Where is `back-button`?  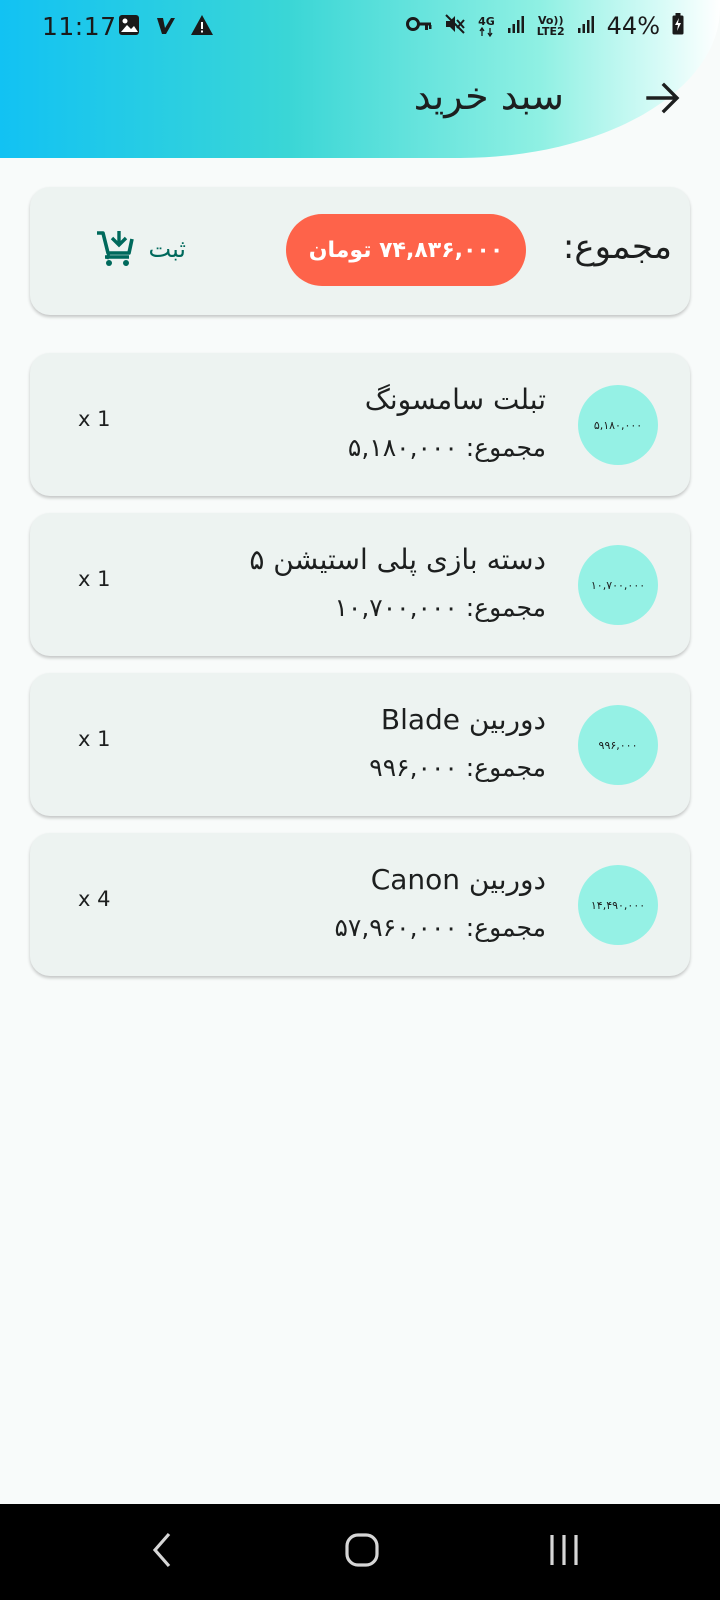 back-button is located at coordinates (662, 100).